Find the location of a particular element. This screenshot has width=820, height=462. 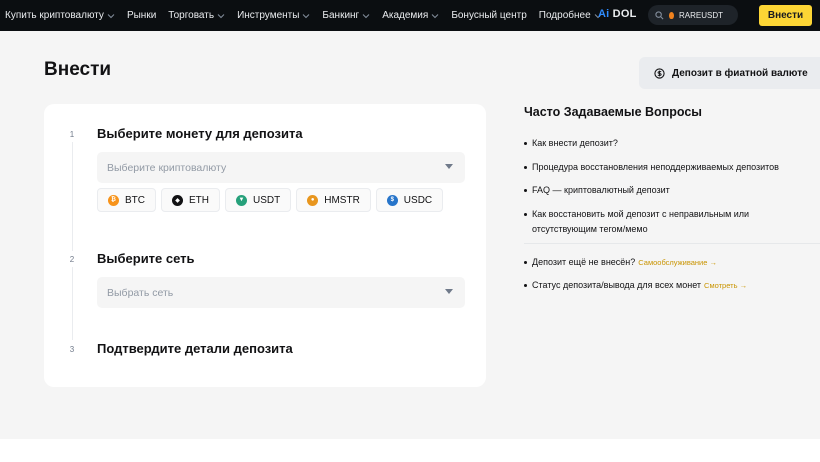

tether-icon: ▼ is located at coordinates (241, 200).